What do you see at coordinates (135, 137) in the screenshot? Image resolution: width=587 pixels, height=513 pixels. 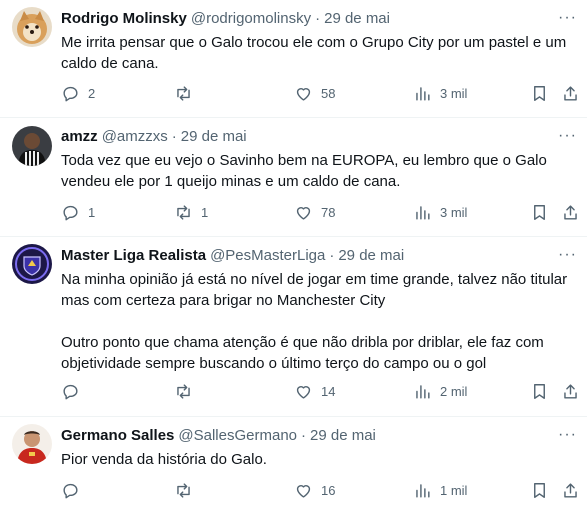 I see `author-handle: @amzzxs` at bounding box center [135, 137].